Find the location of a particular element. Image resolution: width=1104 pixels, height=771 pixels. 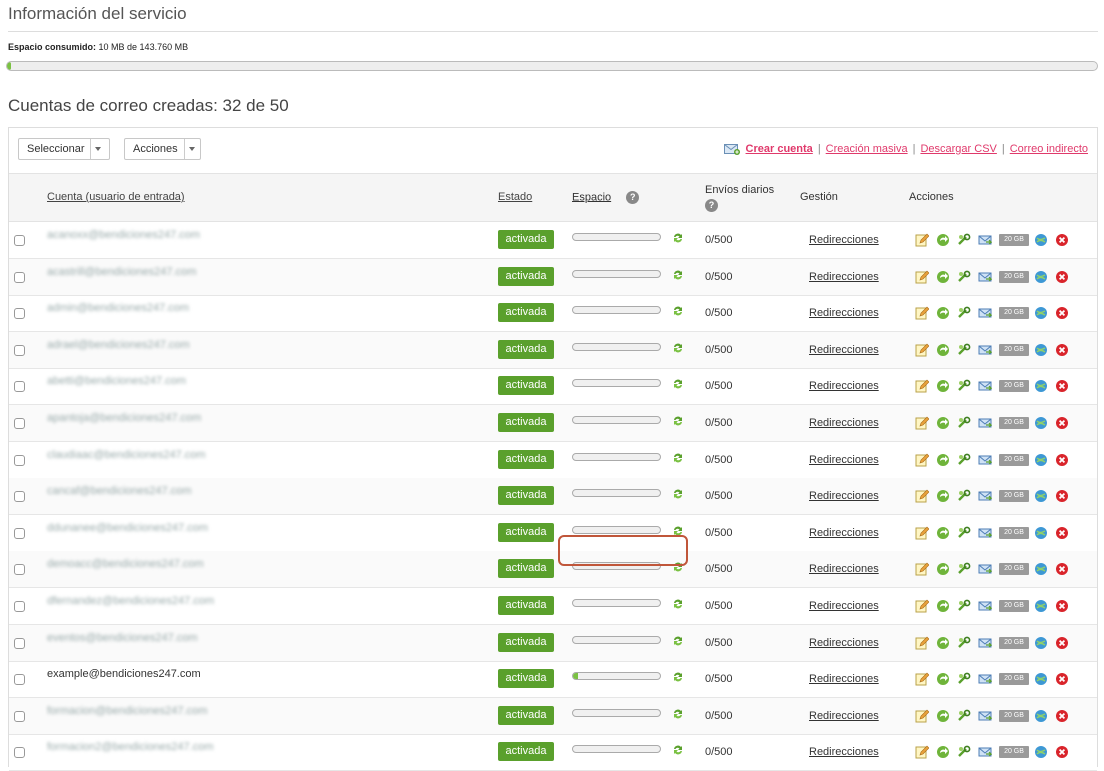

select-dropdown: Seleccionar is located at coordinates (64, 149).